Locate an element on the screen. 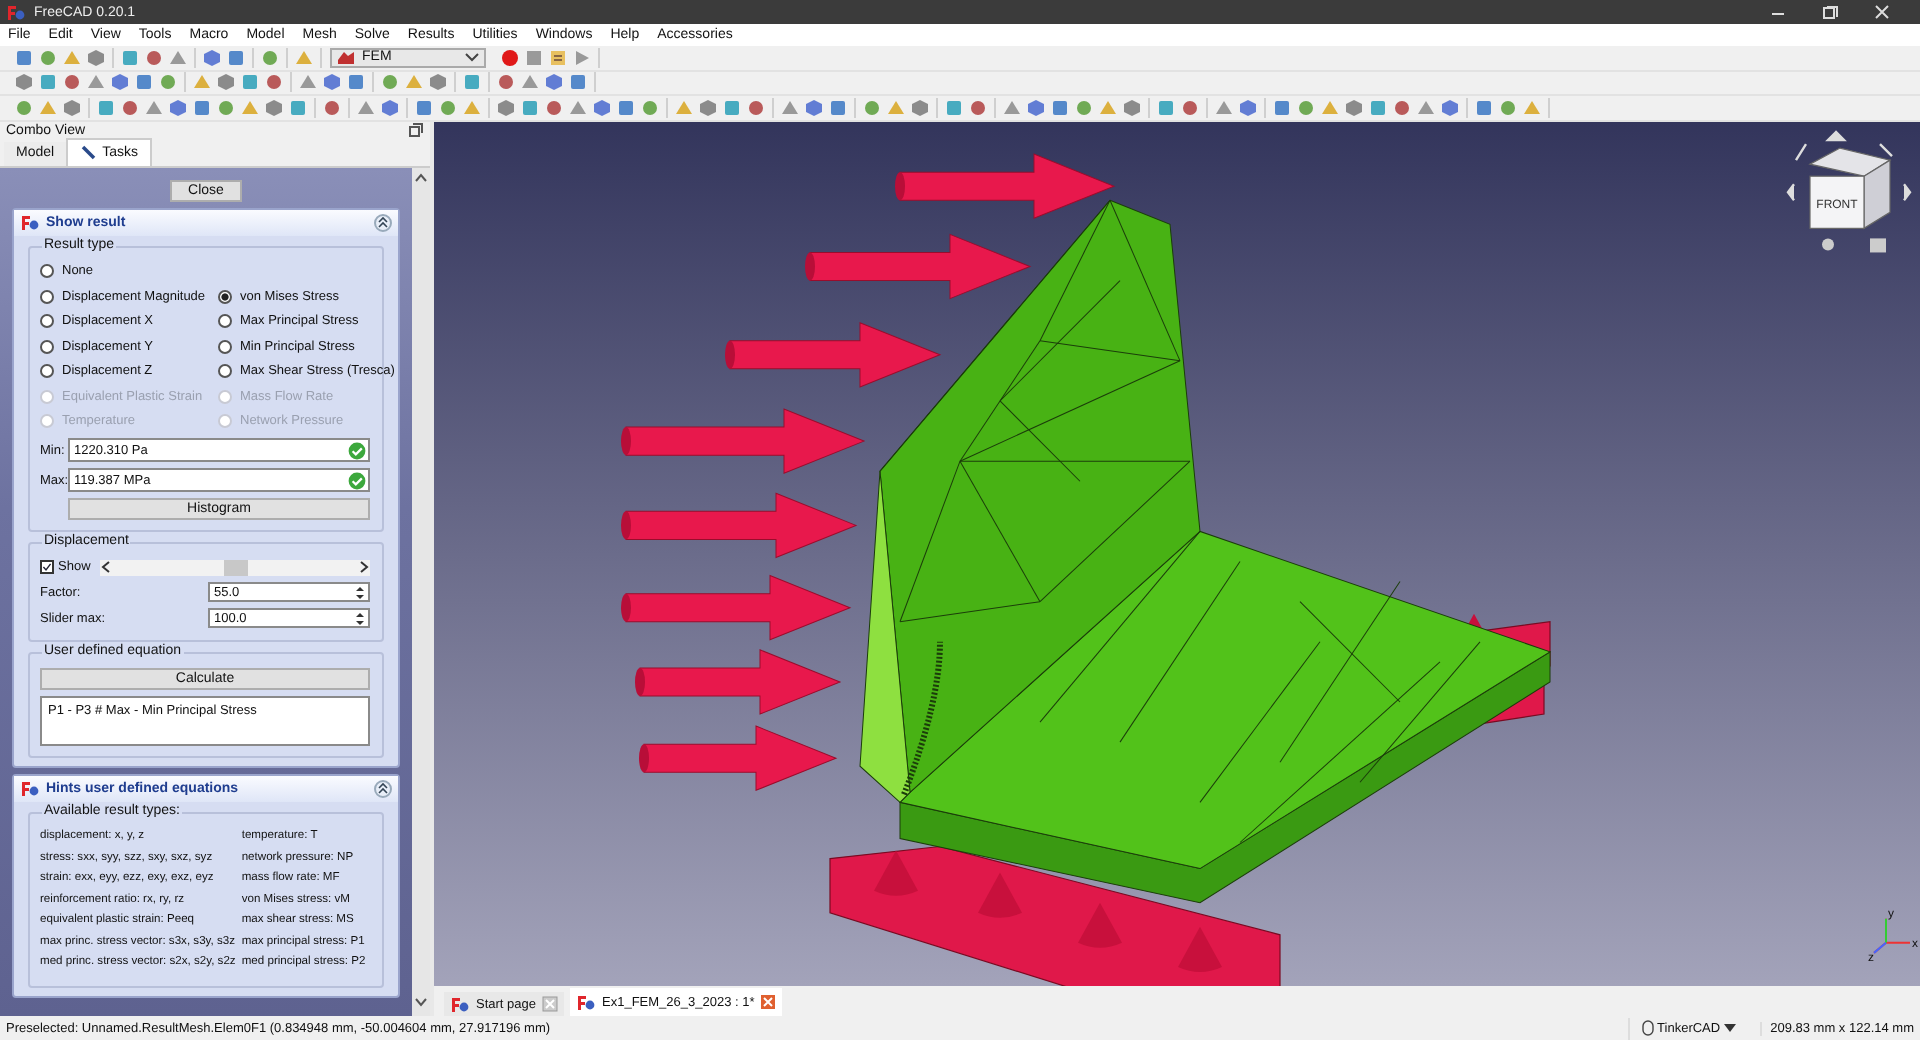 This screenshot has height=1040, width=1920. macro-icon is located at coordinates (558, 57).